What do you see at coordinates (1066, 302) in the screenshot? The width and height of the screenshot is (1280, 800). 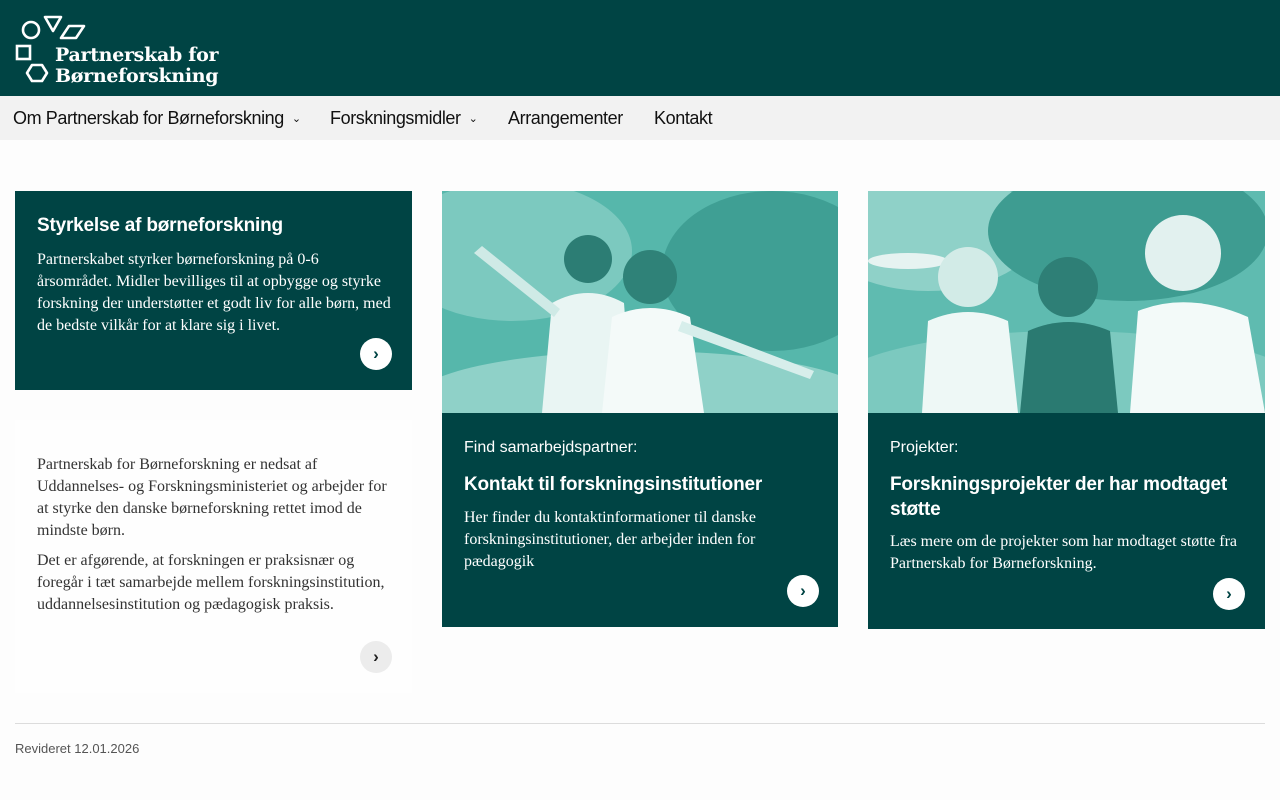 I see `toddlers-playing-image` at bounding box center [1066, 302].